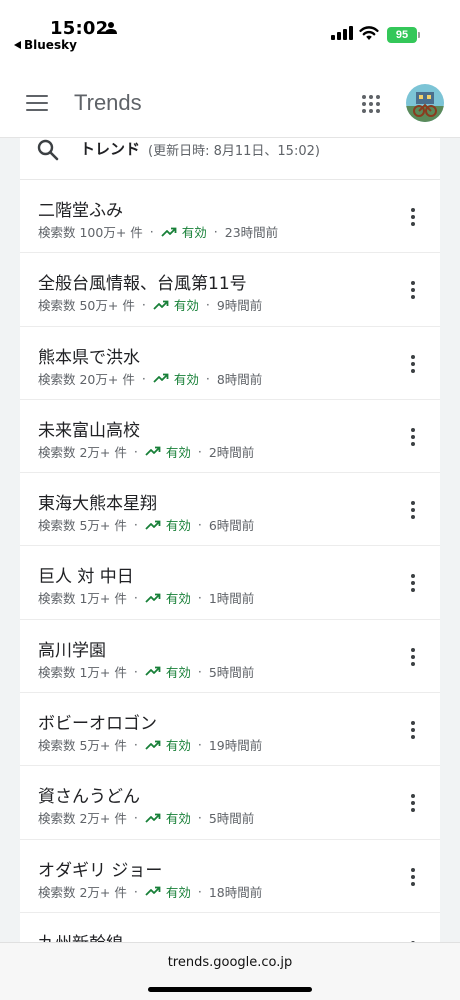  Describe the element at coordinates (110, 149) in the screenshot. I see `trends-heading: トレンド` at that location.